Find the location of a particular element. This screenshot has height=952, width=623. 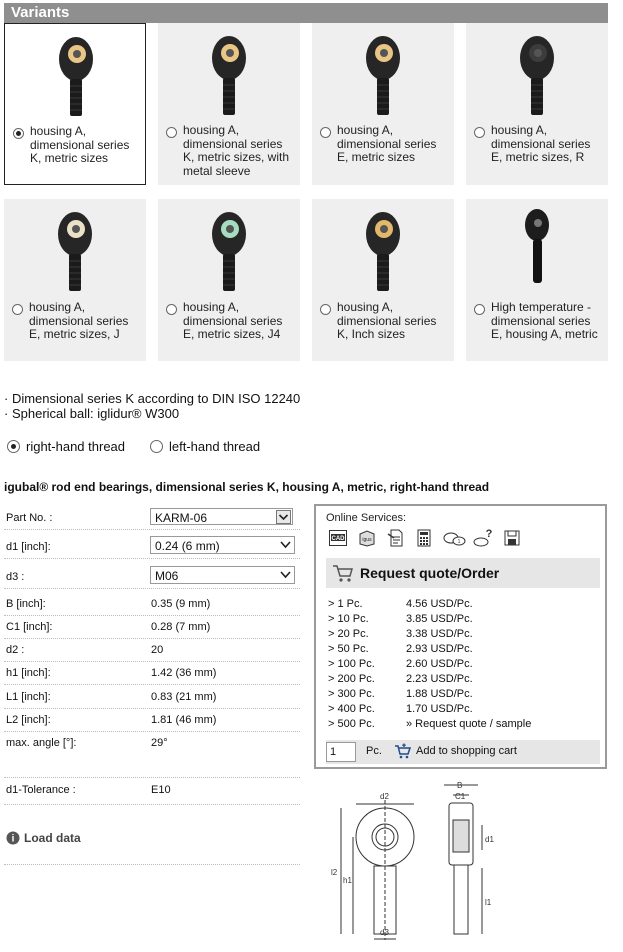

d1-row: d1 [inch]: 0.24 (6 mm) is located at coordinates (152, 547).